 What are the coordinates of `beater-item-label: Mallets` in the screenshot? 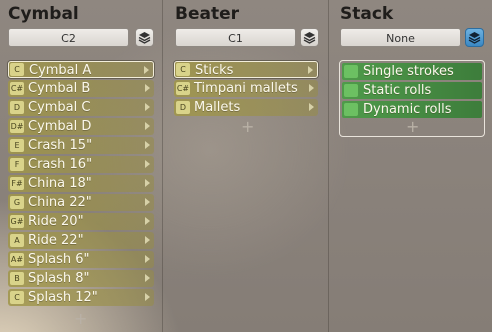 It's located at (217, 107).